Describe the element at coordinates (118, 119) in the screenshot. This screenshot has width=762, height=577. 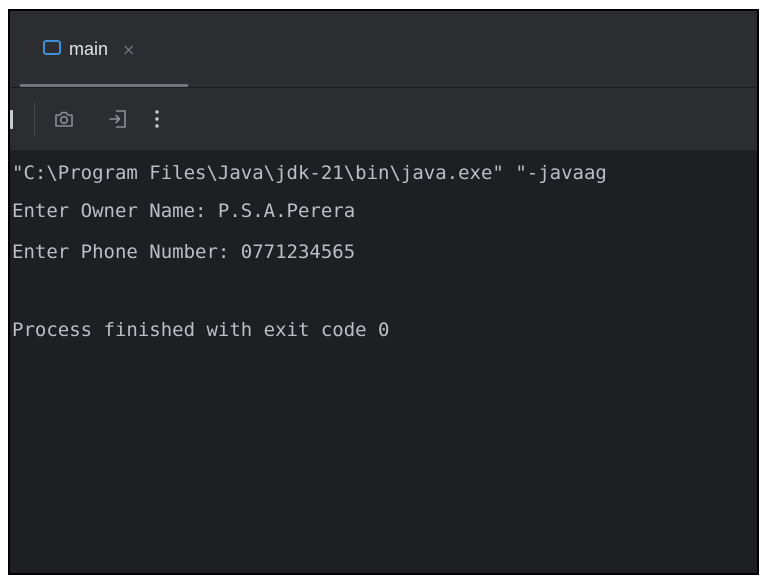
I see `exit-icon` at that location.